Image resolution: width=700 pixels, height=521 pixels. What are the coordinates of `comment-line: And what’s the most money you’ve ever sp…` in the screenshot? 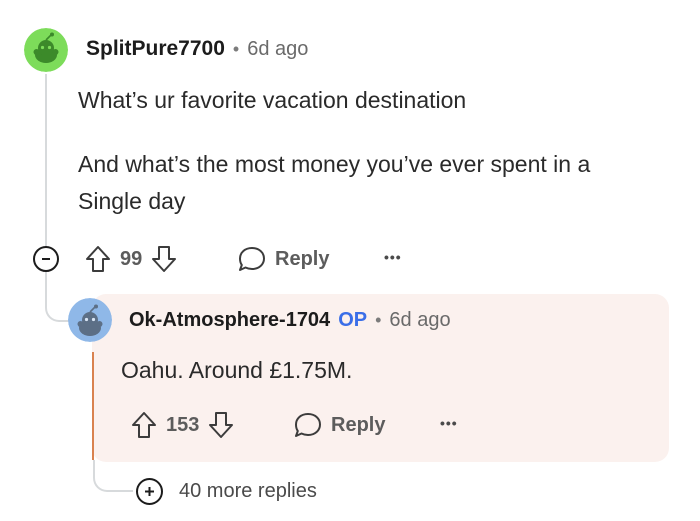 It's located at (334, 164).